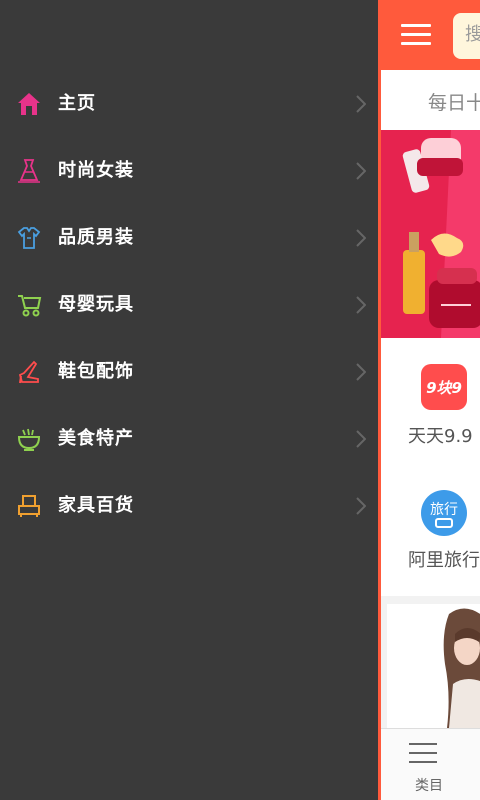 The image size is (480, 800). What do you see at coordinates (29, 372) in the screenshot?
I see `high-heel-icon` at bounding box center [29, 372].